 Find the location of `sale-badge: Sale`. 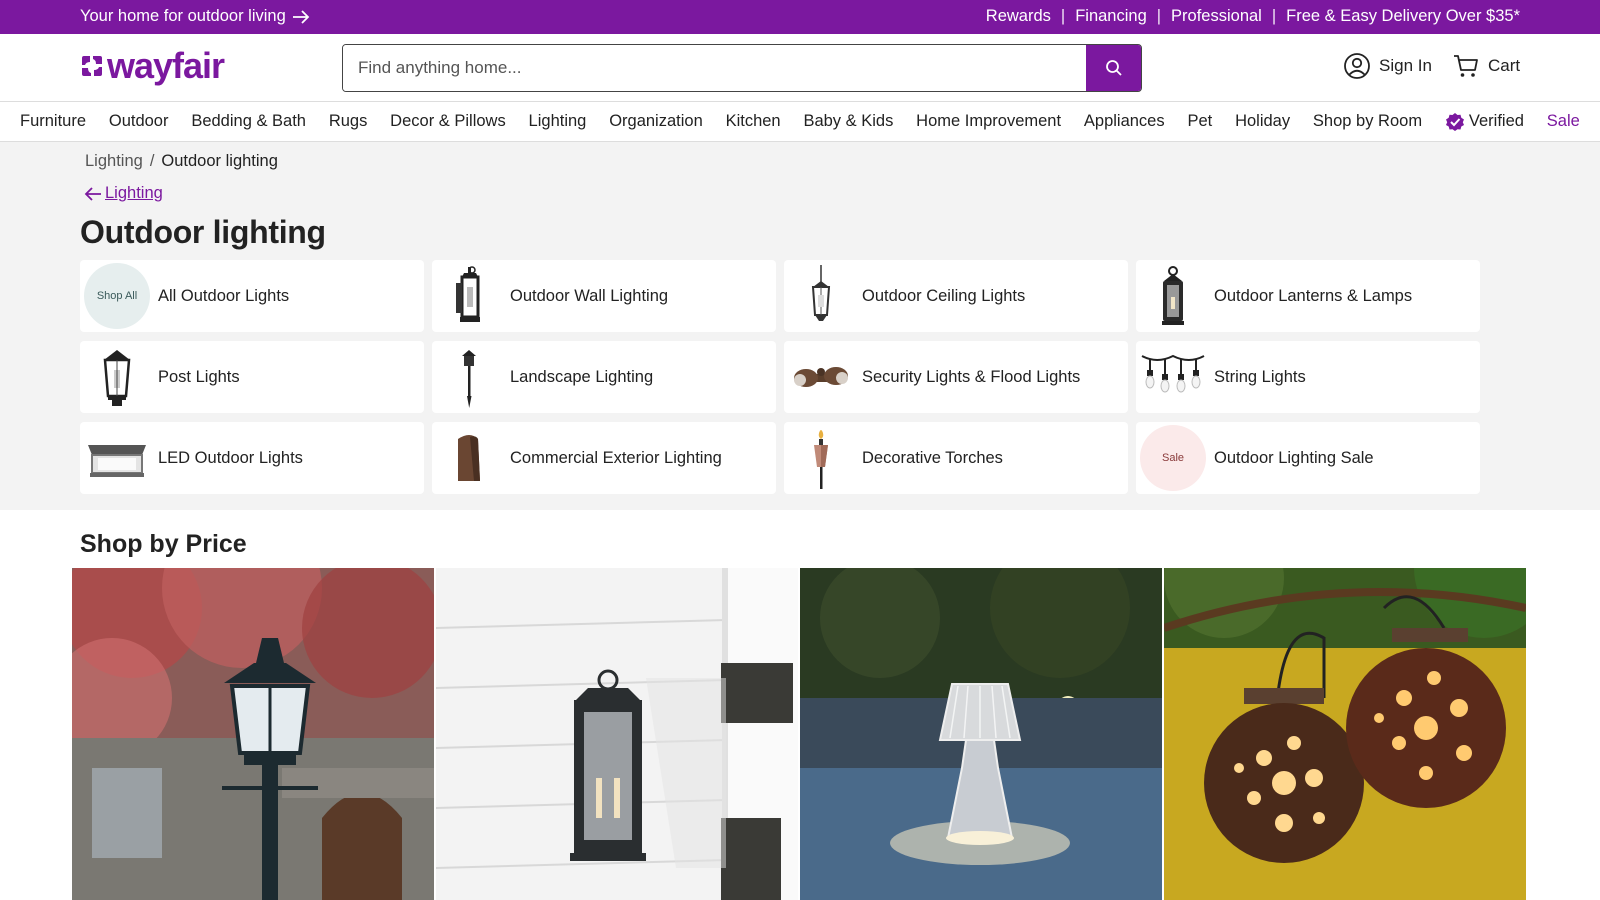

sale-badge: Sale is located at coordinates (1173, 458).